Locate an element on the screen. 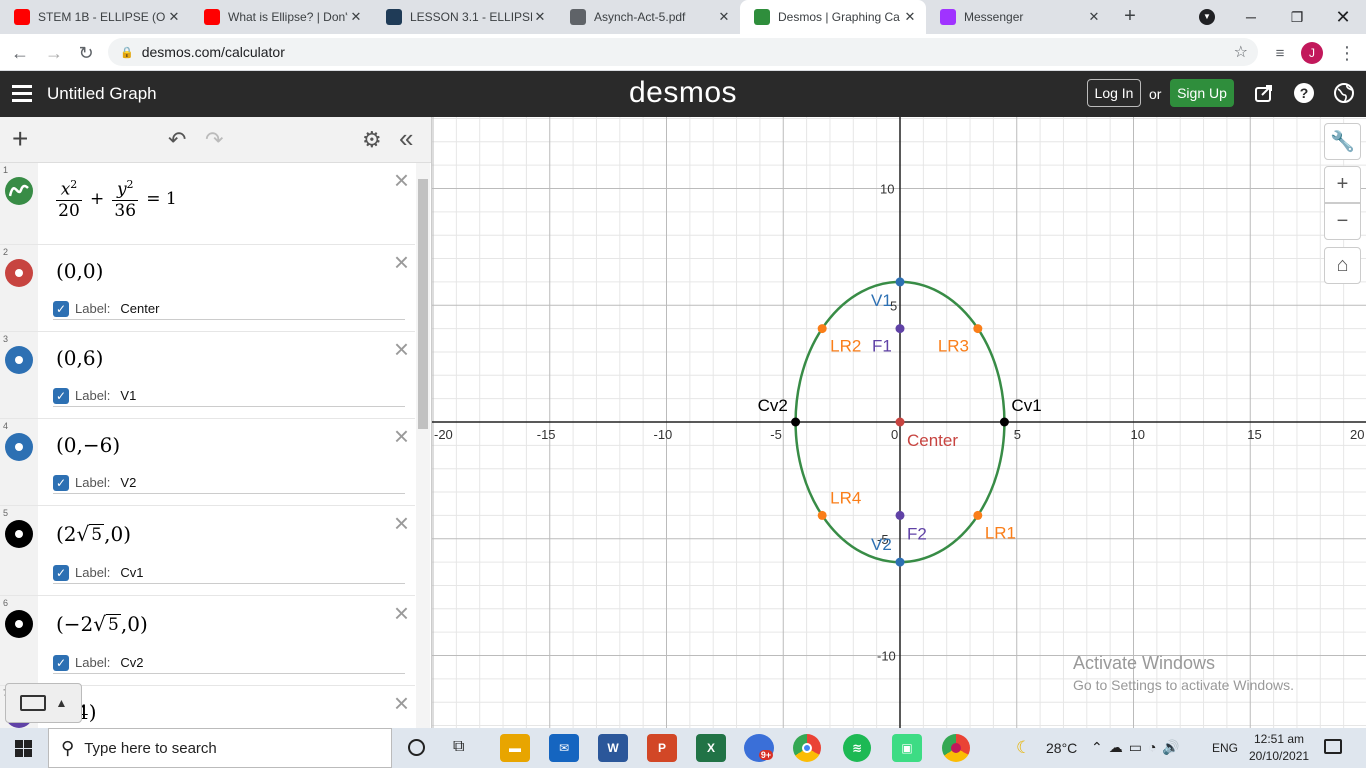  label-input: Cv2 is located at coordinates (131, 662).